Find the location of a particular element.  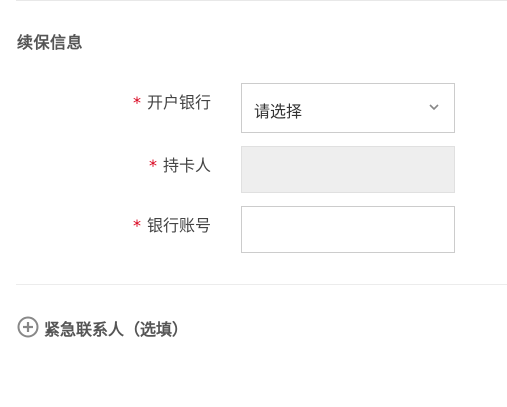

plus-circle-icon is located at coordinates (28, 327).